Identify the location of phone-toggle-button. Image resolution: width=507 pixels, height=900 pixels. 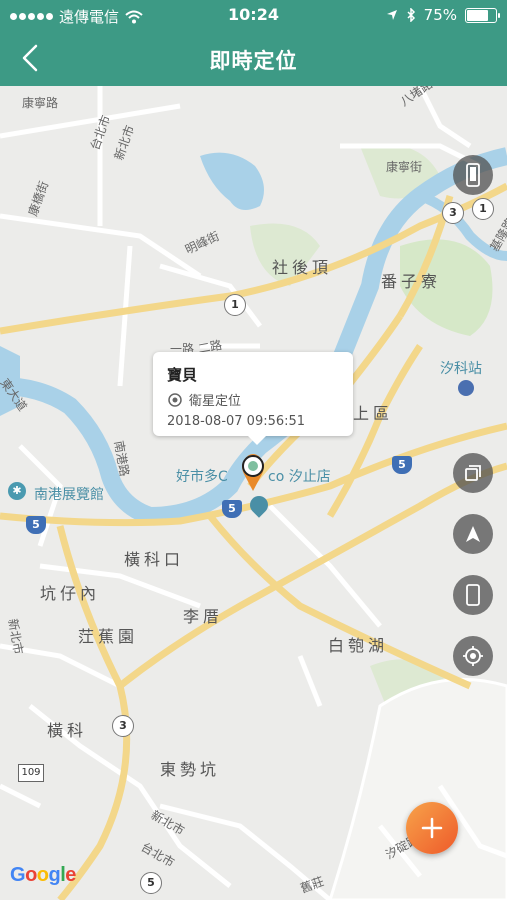
(473, 175).